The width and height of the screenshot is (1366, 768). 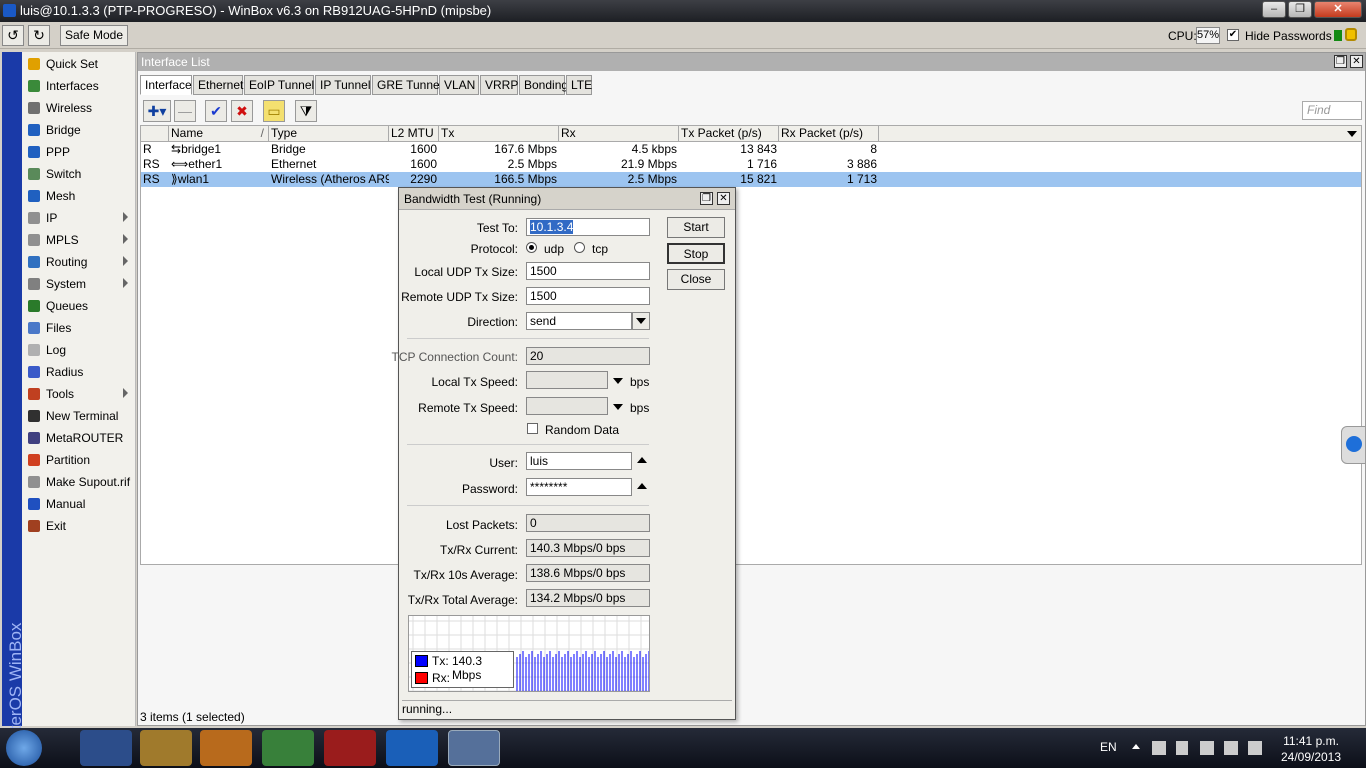 I want to click on clock-date: 24/09/2013, so click(x=1311, y=757).